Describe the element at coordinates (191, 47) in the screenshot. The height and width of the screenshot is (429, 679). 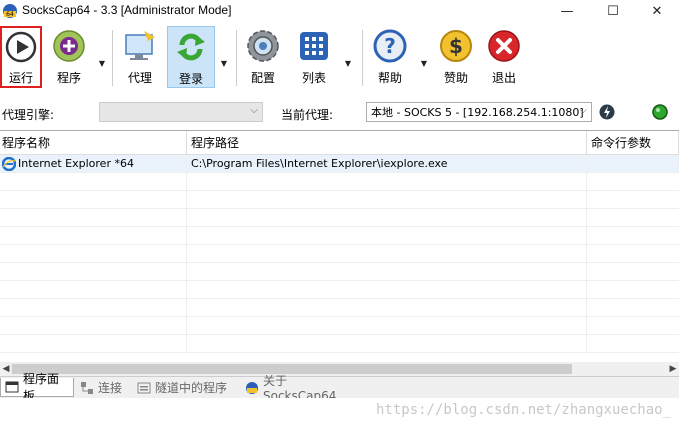
I see `refresh-arrows-icon` at that location.